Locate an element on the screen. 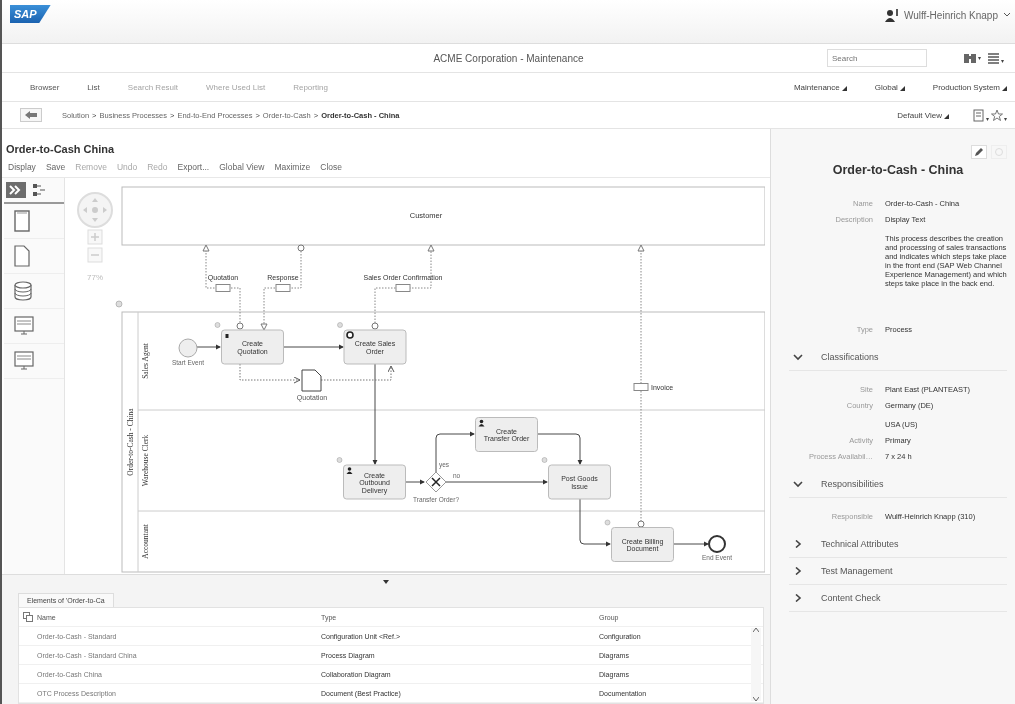  back-button is located at coordinates (31, 115).